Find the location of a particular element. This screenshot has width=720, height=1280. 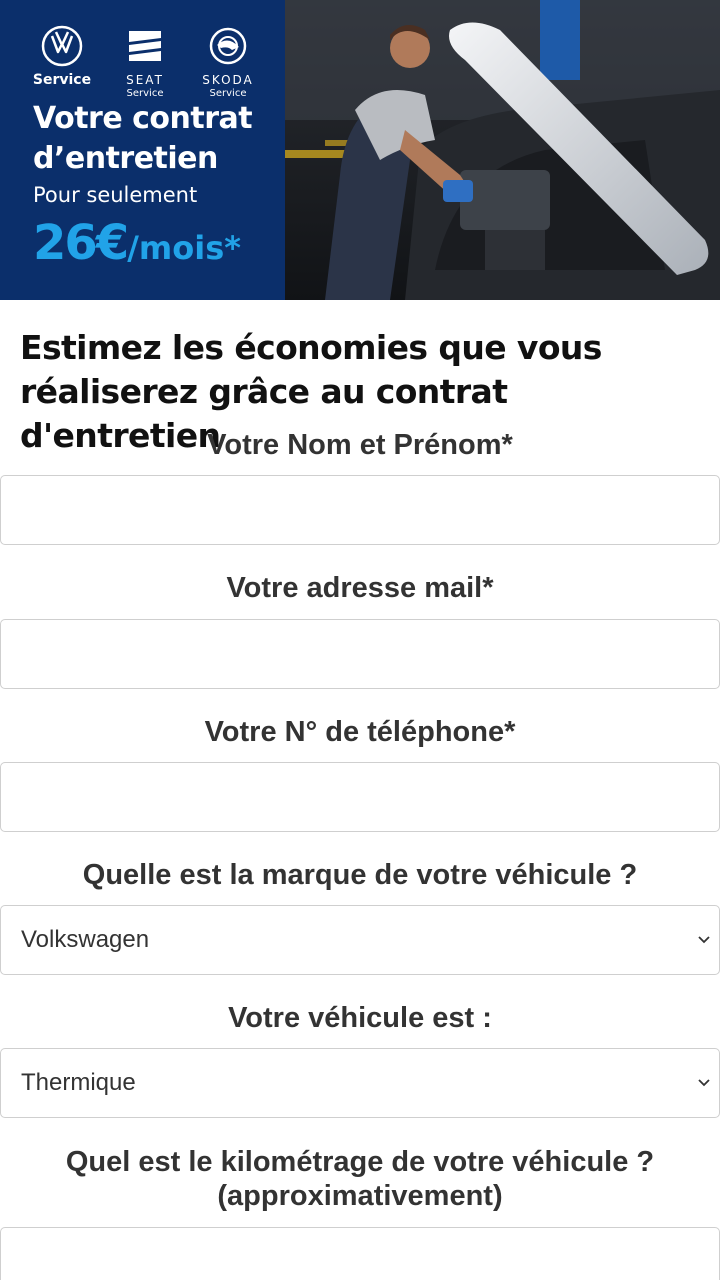

phone-input is located at coordinates (360, 797).